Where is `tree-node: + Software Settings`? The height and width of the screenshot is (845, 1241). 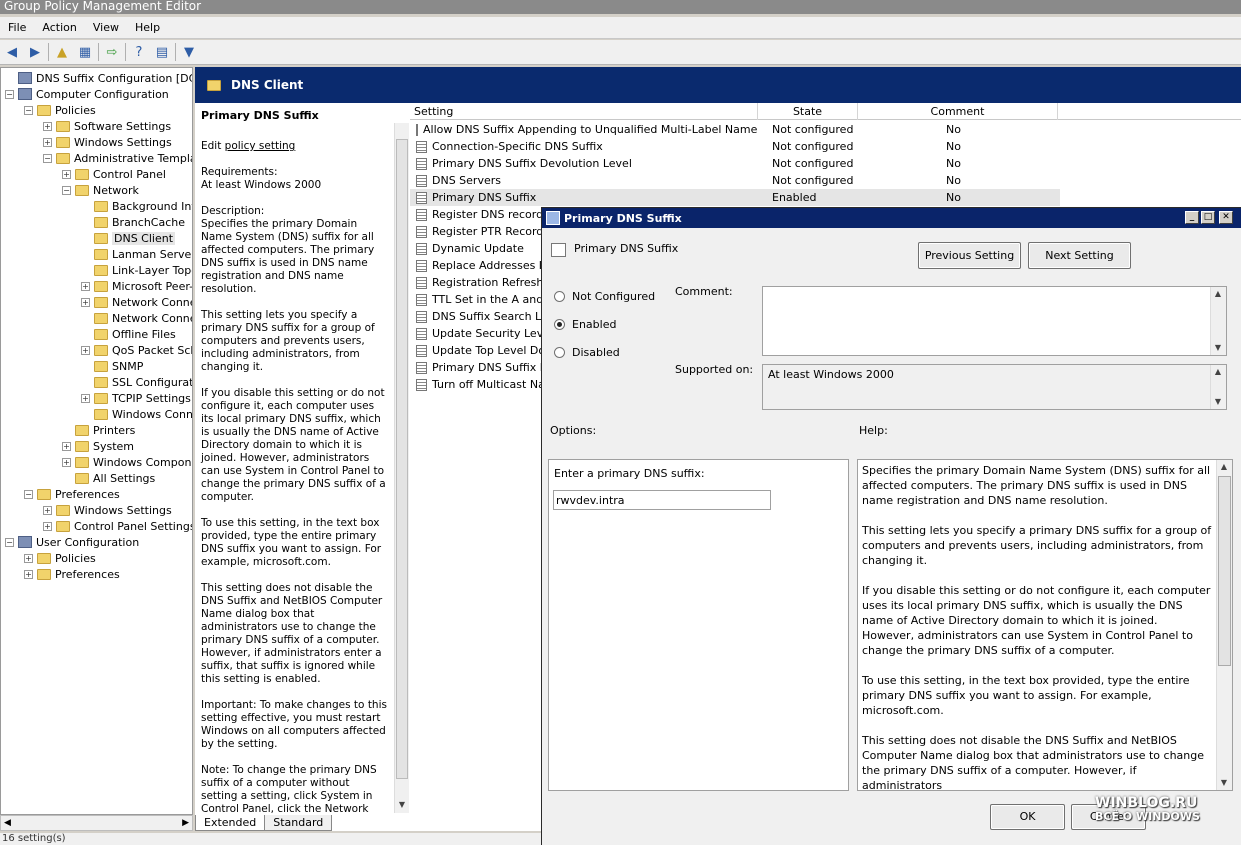
tree-node: + Software Settings is located at coordinates (107, 126).